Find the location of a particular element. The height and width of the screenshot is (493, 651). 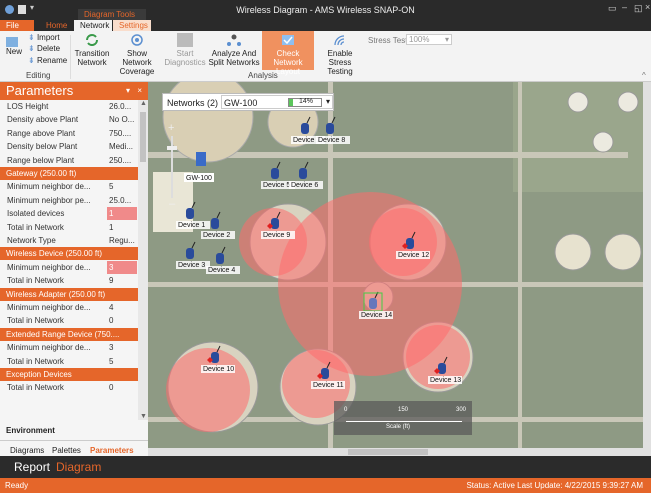

rename-button: ⇟ Rename is located at coordinates (47, 60).